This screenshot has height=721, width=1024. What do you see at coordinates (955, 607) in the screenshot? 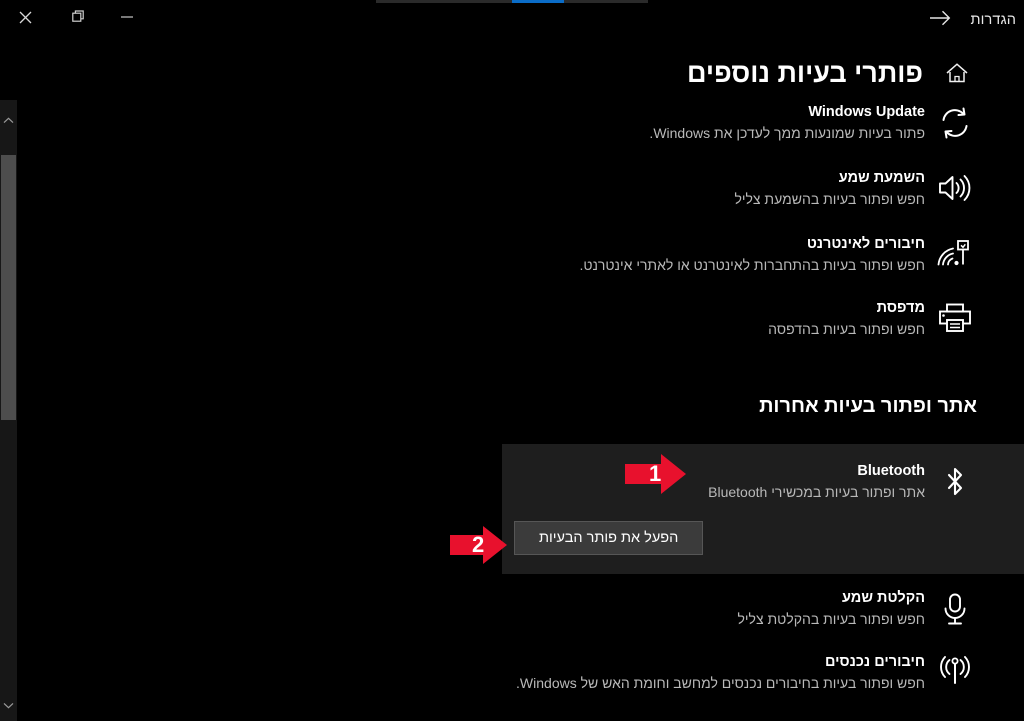
I see `microphone-icon` at bounding box center [955, 607].